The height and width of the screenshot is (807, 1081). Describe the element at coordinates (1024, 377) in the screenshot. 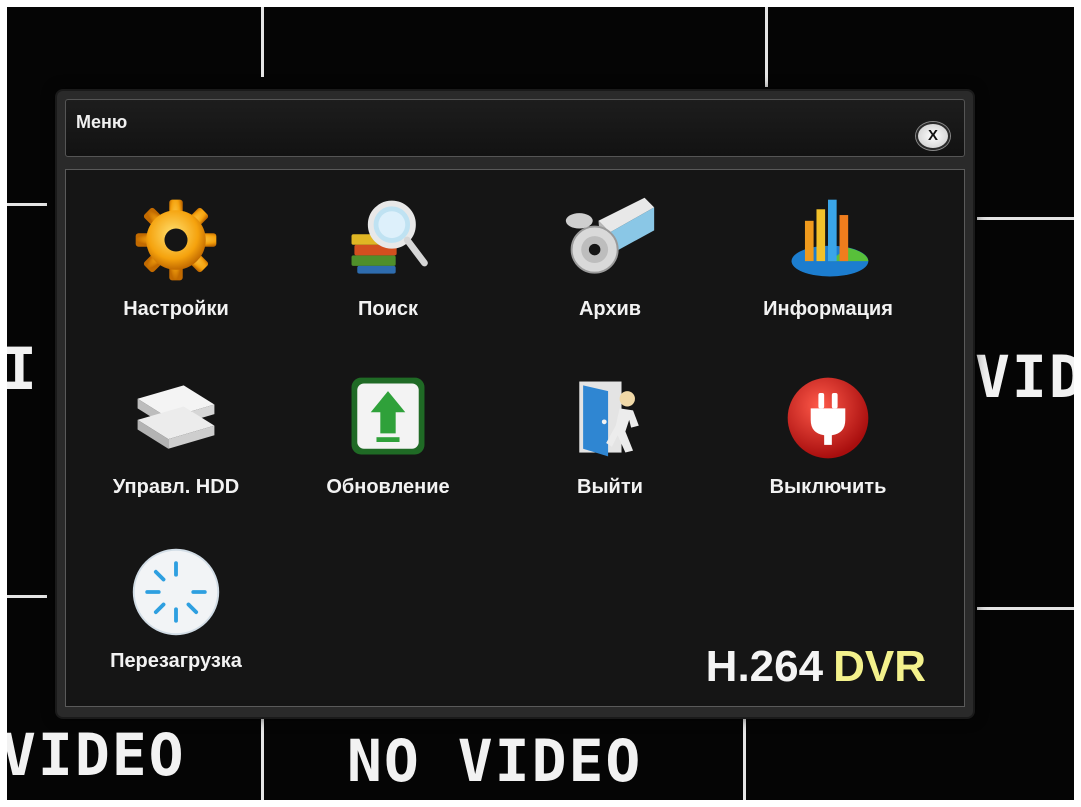

I see `no-video-side-right-label: VID` at that location.